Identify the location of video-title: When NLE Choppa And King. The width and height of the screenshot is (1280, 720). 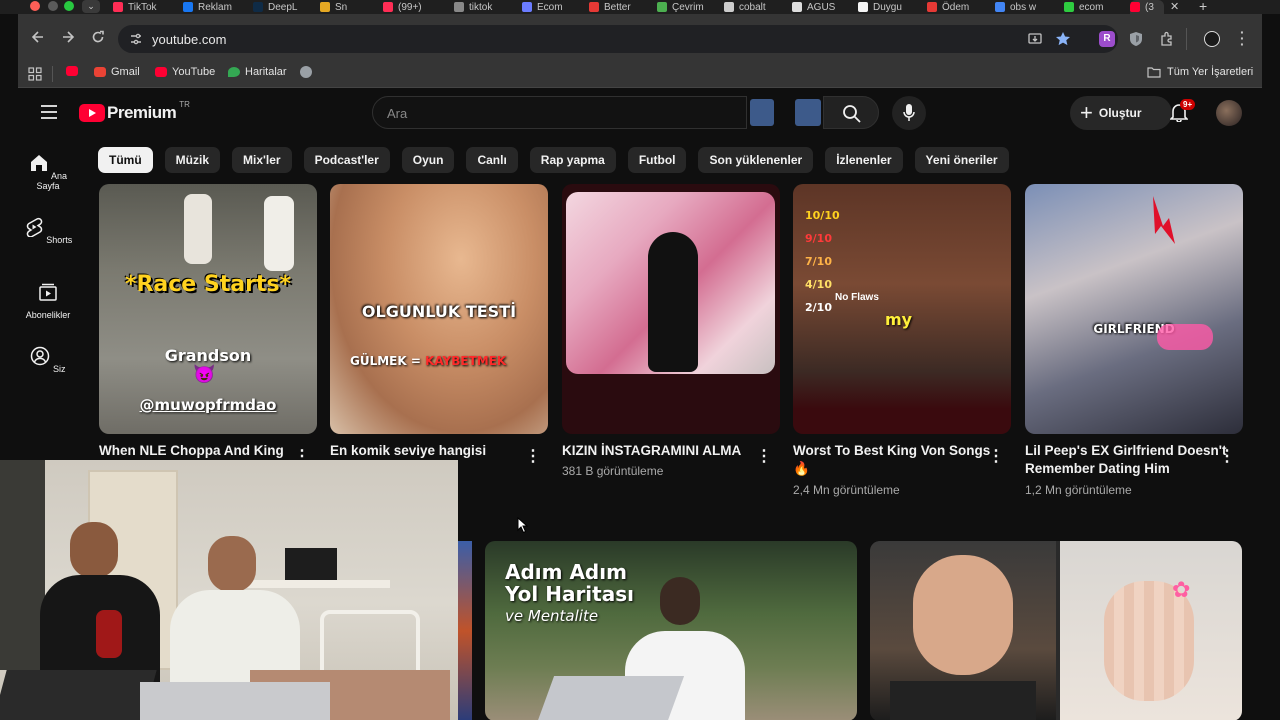
(191, 451).